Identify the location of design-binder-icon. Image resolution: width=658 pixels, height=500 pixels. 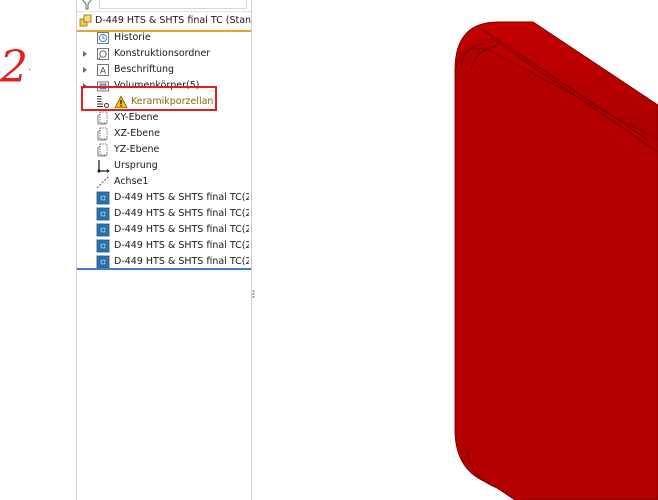
(103, 54).